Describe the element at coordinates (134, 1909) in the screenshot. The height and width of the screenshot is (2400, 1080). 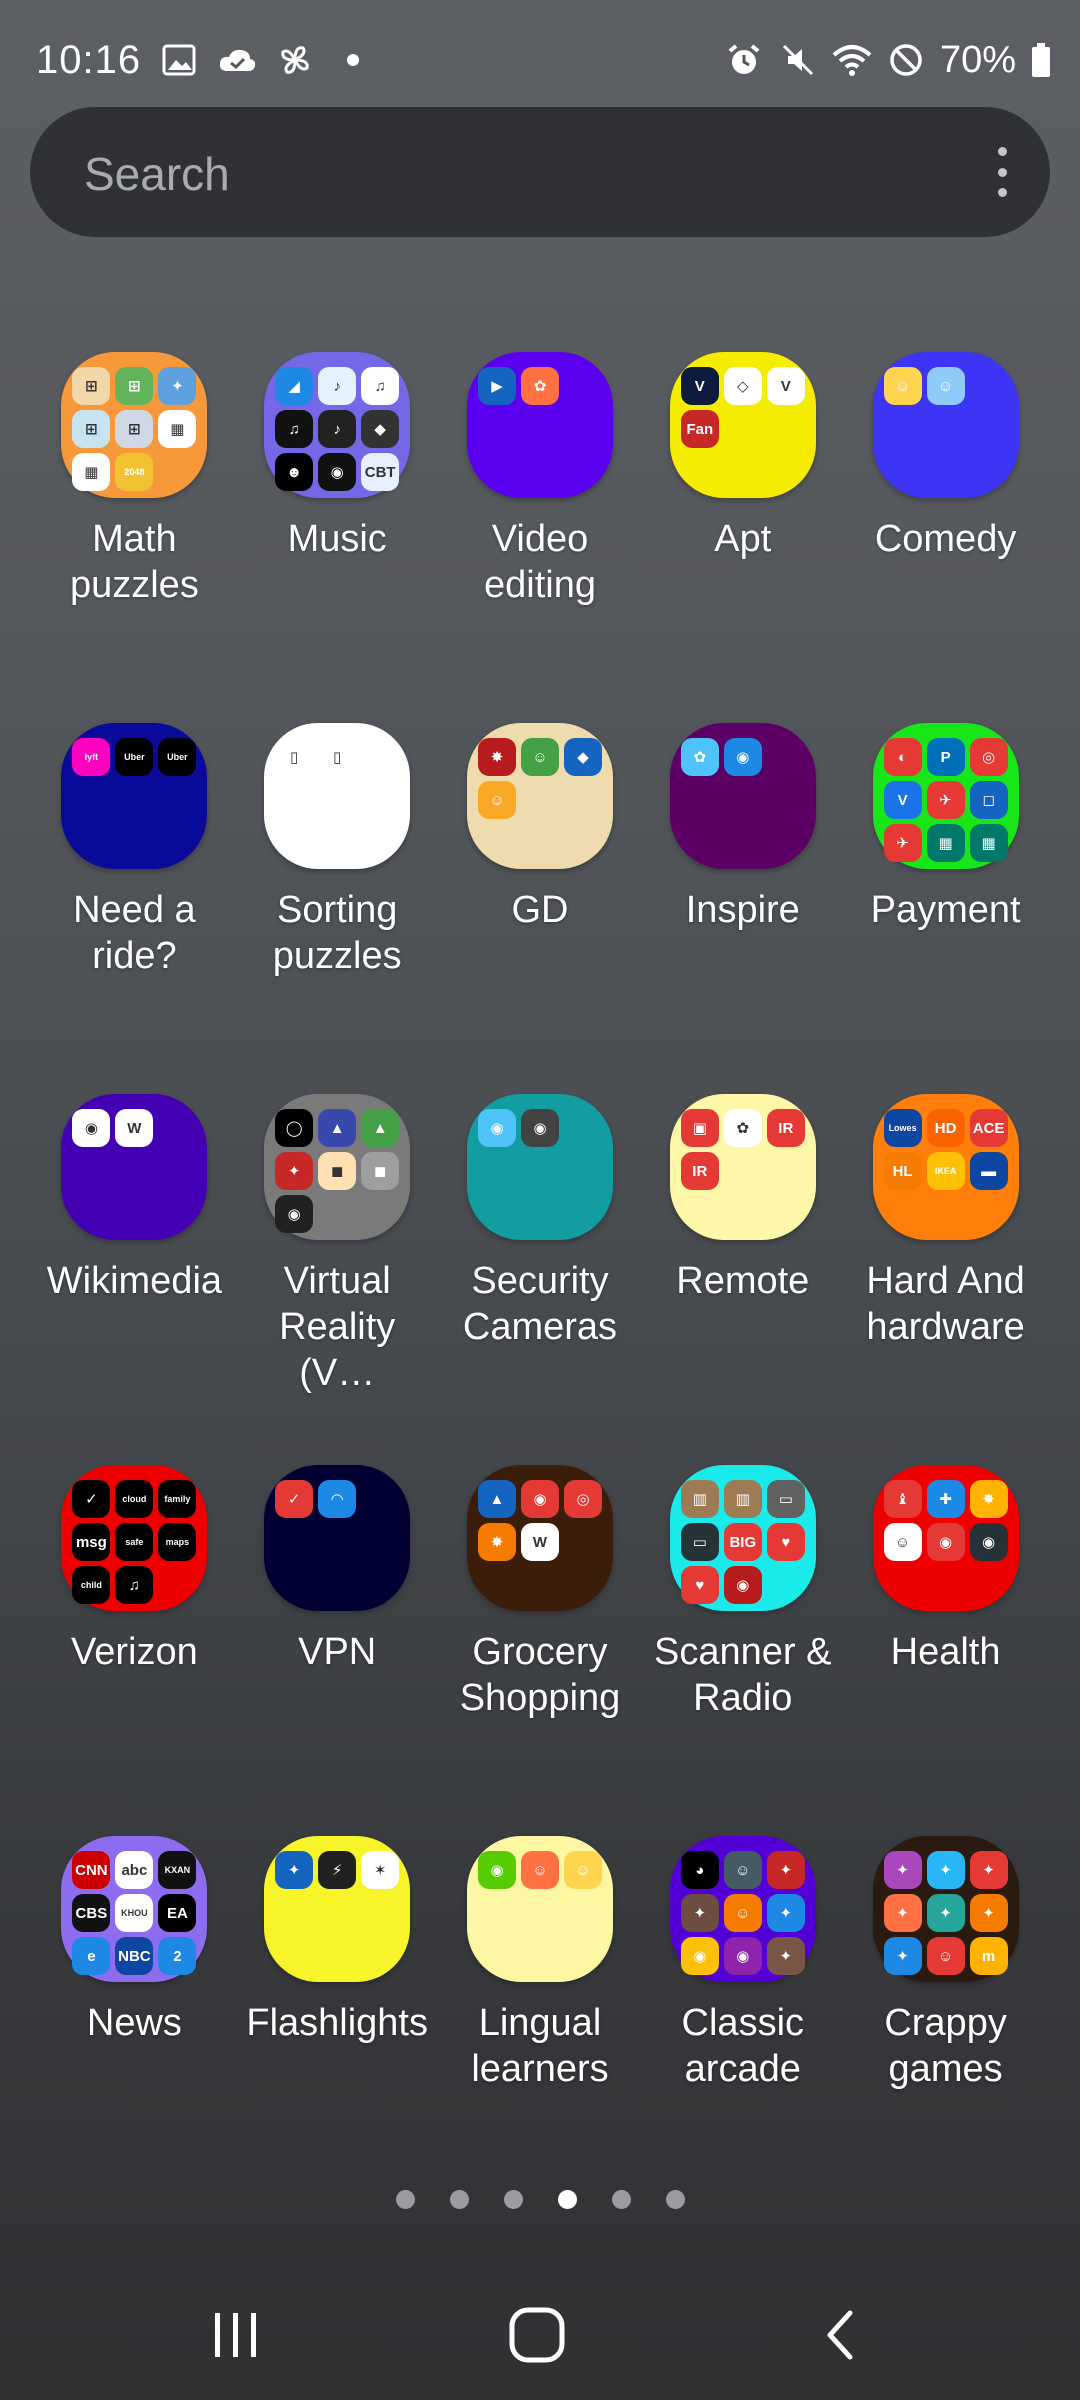
I see `folder-icon: CNN abc KXAN CBS KHOU EA e NBC 2` at that location.